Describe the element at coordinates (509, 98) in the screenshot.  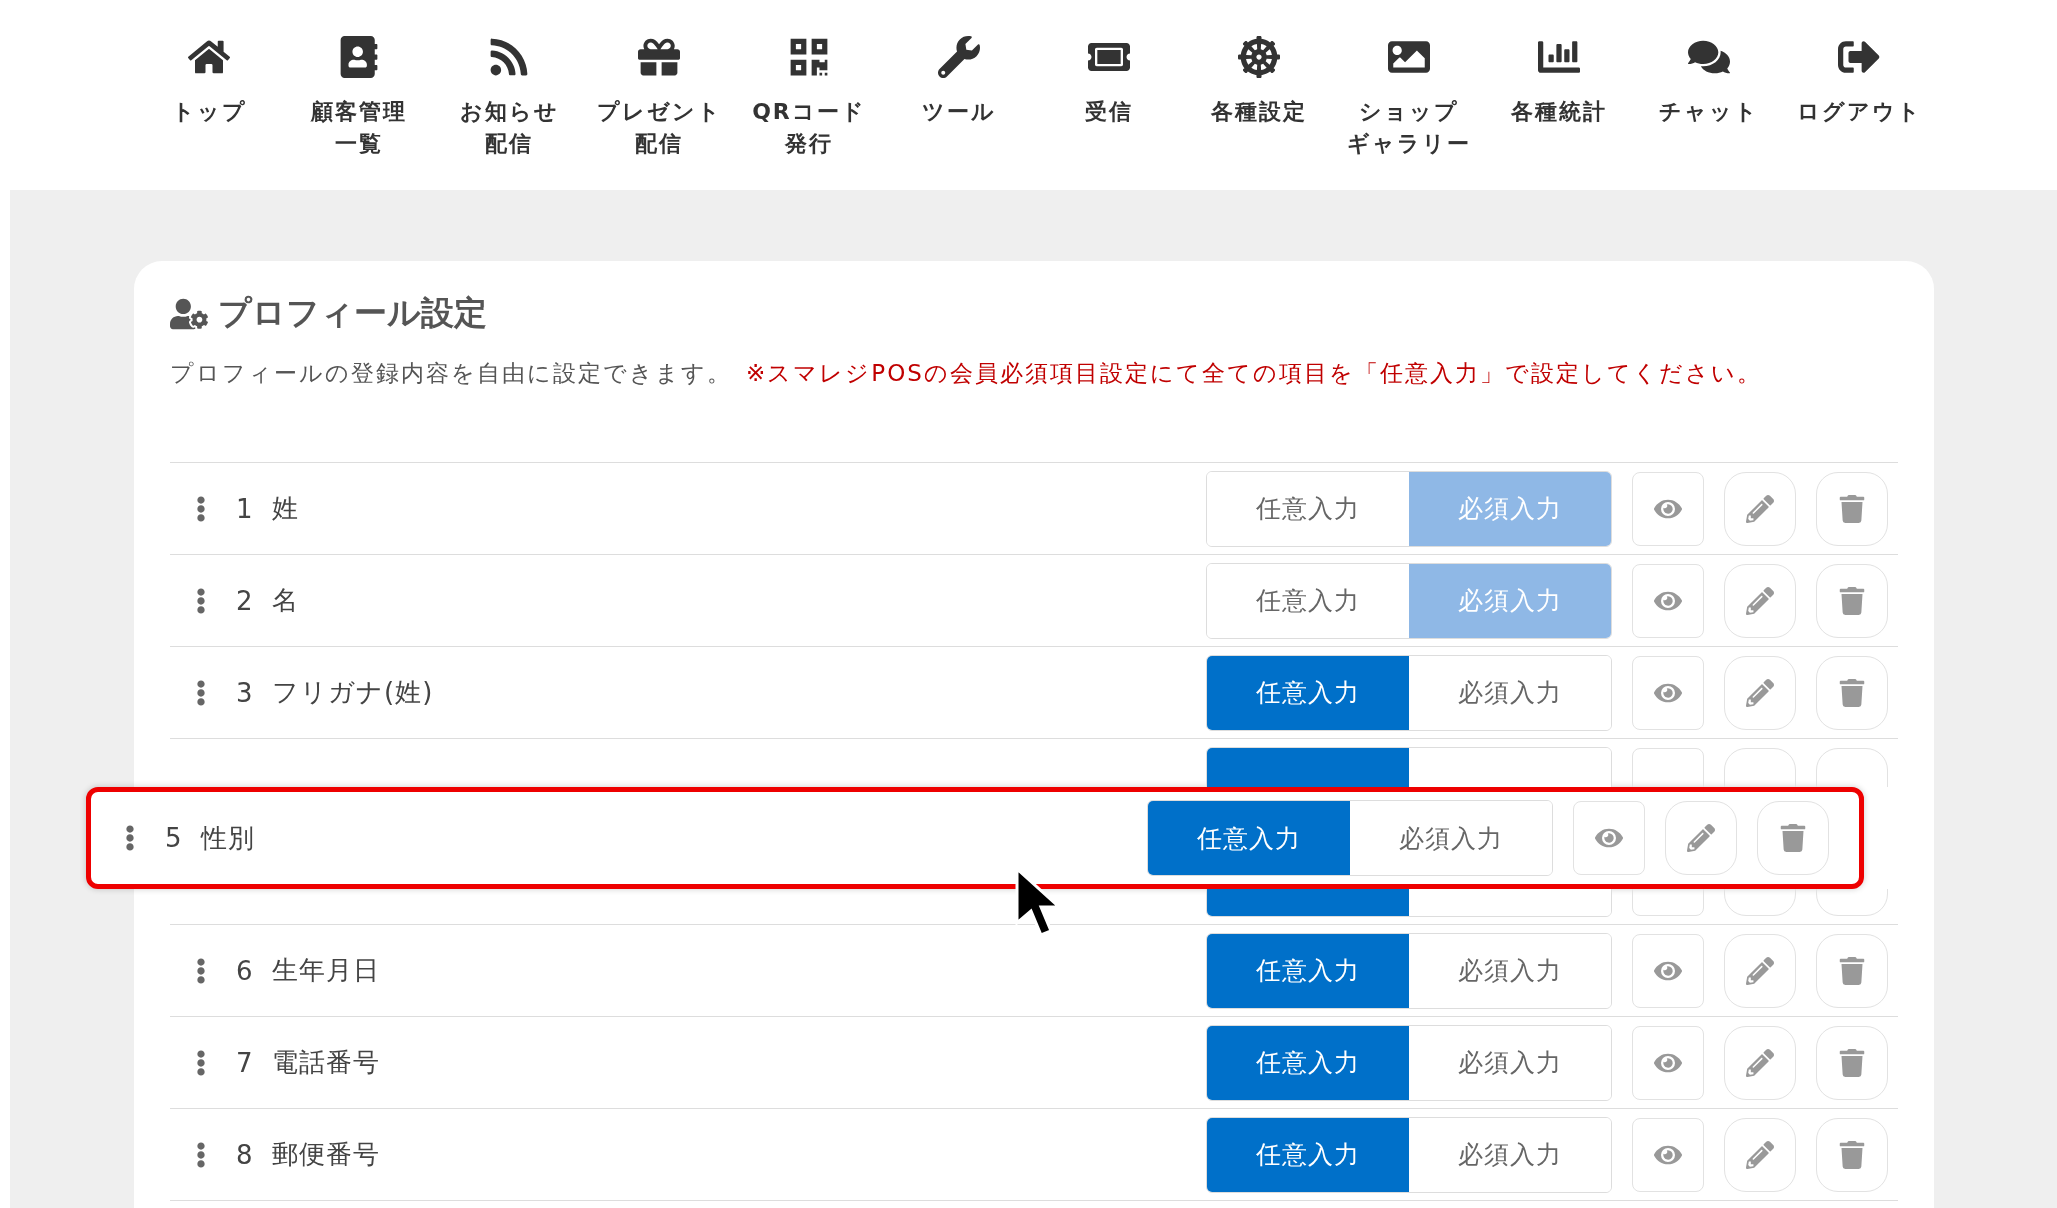
I see `nav-item: お知らせ 配信` at that location.